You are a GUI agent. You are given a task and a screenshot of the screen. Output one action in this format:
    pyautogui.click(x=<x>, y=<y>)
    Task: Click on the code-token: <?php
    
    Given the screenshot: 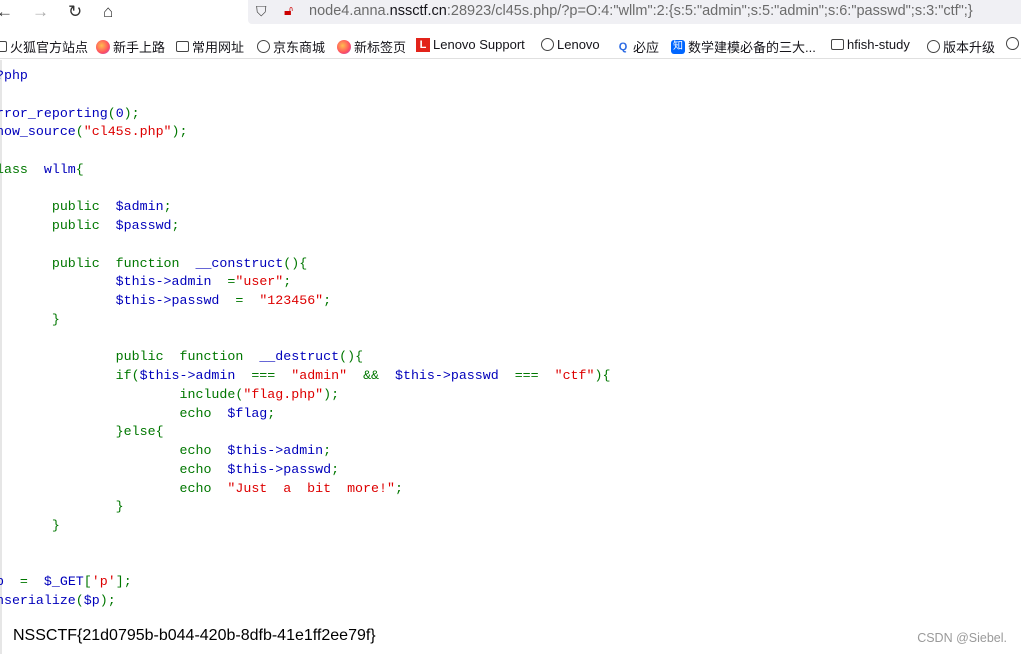 What is the action you would take?
    pyautogui.click(x=14, y=75)
    